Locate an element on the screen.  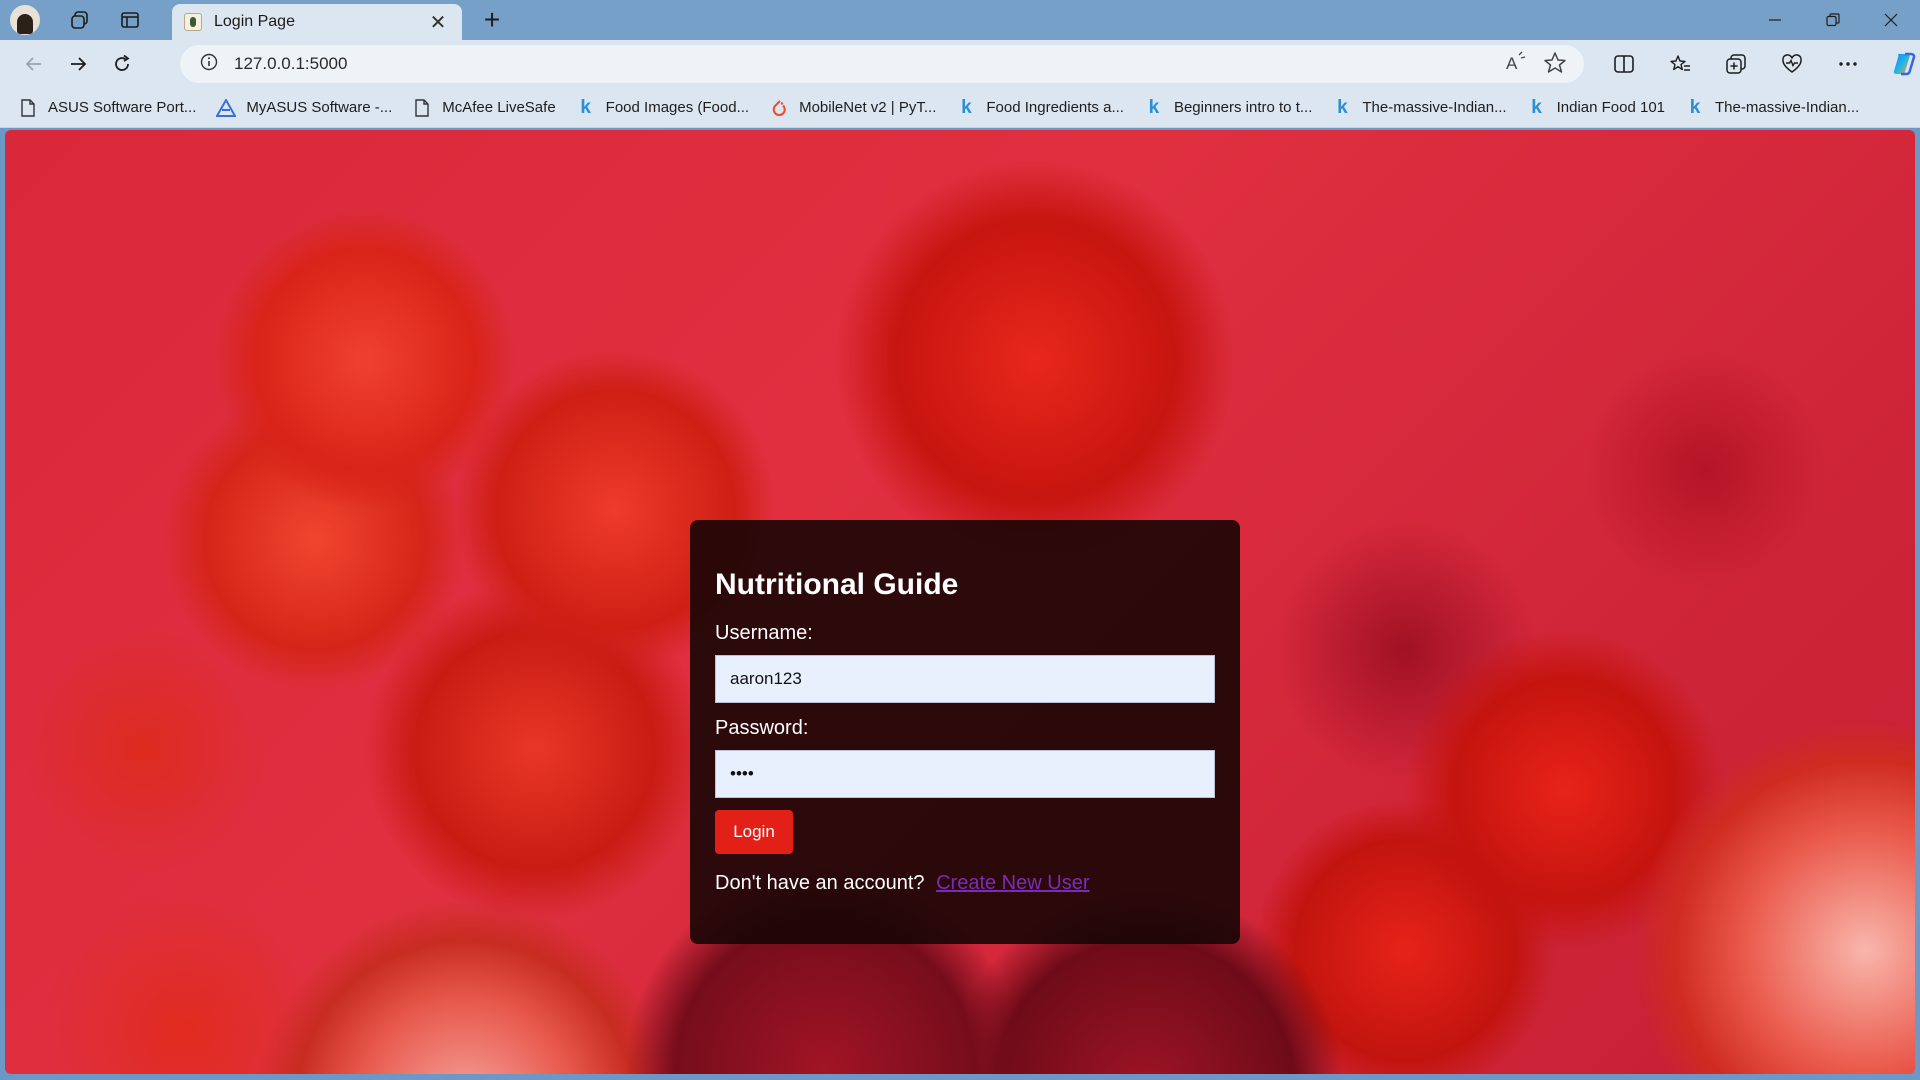
refresh-icon is located at coordinates (122, 64).